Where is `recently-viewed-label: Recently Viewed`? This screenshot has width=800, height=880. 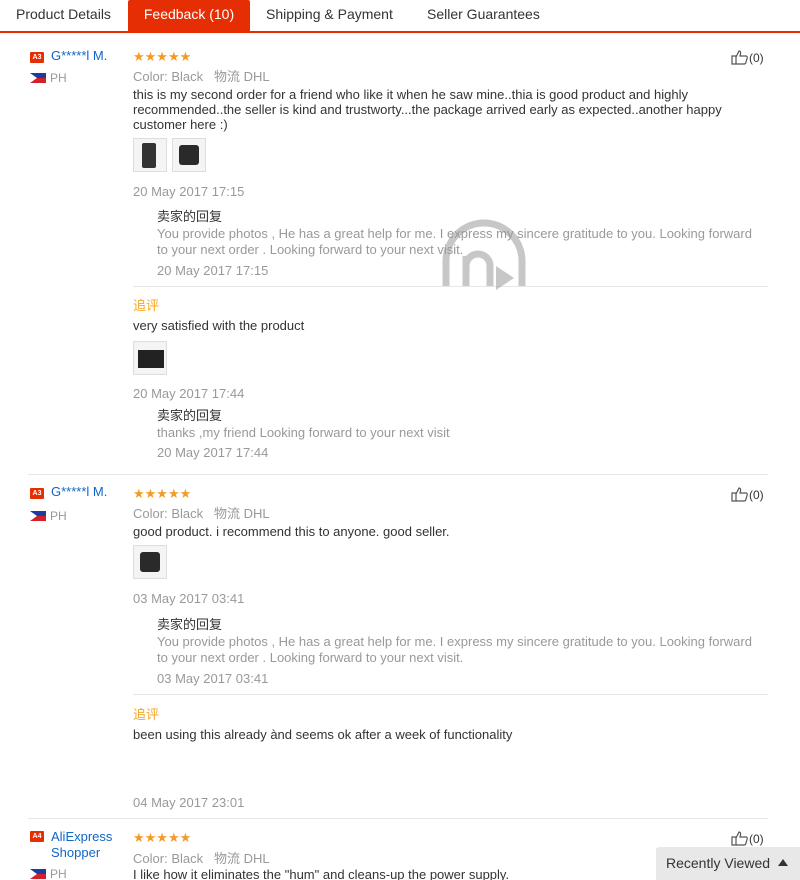
recently-viewed-label: Recently Viewed is located at coordinates (718, 863).